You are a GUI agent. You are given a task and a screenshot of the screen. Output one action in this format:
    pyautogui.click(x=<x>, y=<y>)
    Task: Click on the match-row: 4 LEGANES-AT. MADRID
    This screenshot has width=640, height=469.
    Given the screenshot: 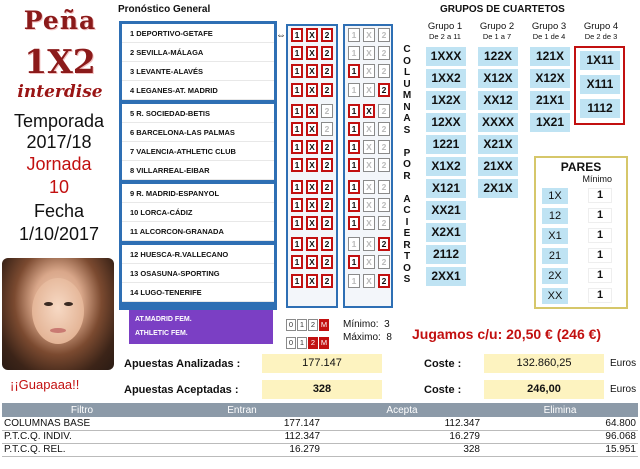 What is the action you would take?
    pyautogui.click(x=198, y=90)
    